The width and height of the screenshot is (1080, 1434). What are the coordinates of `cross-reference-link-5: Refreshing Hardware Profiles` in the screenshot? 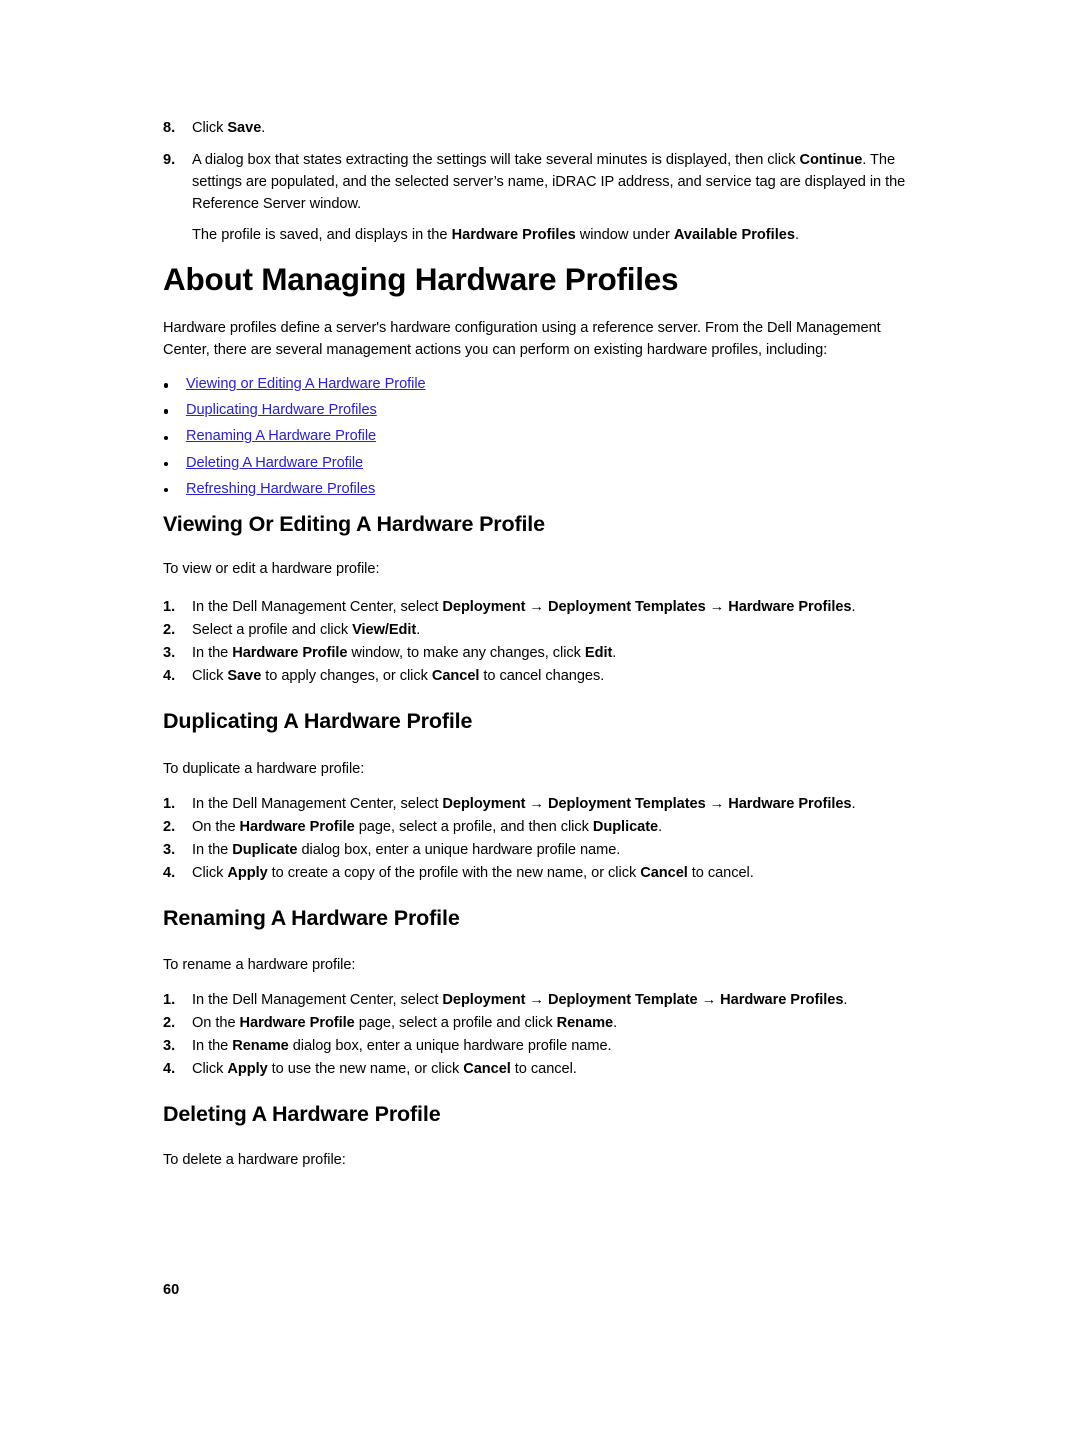 It's located at (280, 489).